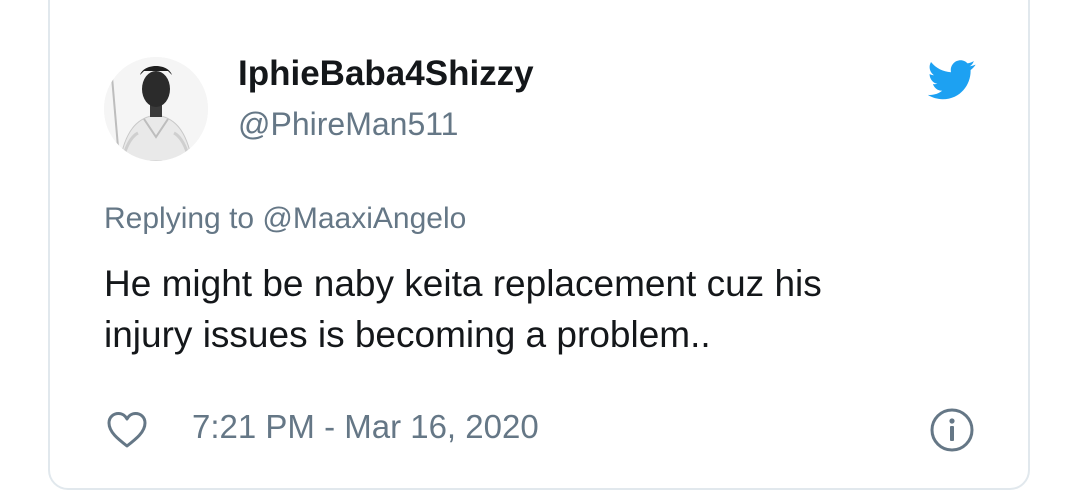 This screenshot has height=493, width=1080. I want to click on avatar-photo, so click(156, 109).